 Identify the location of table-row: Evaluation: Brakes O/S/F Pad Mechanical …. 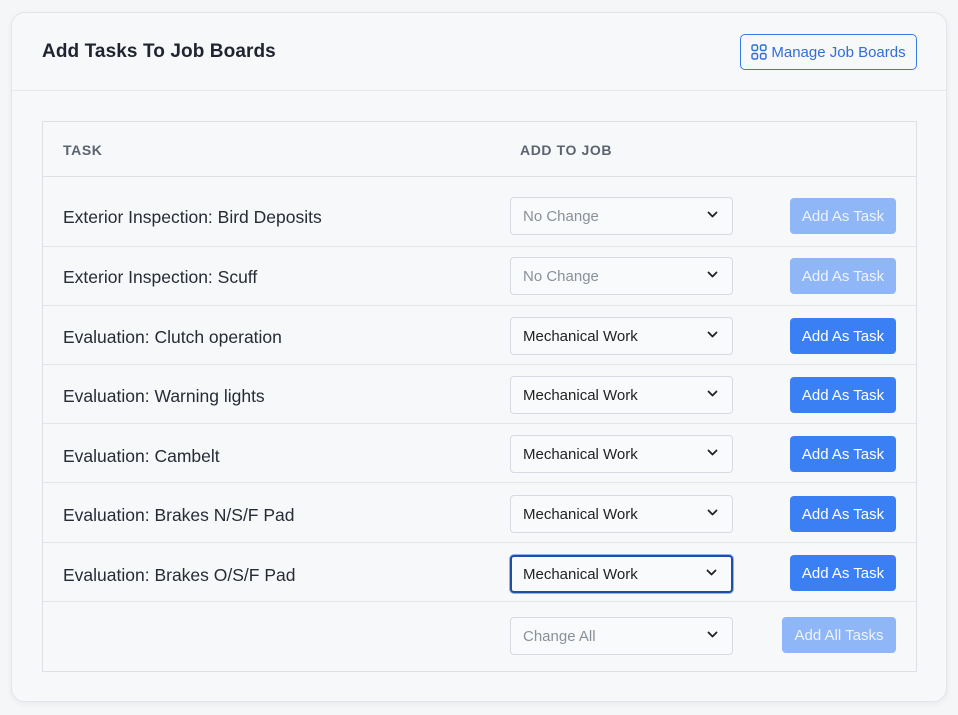
(479, 572).